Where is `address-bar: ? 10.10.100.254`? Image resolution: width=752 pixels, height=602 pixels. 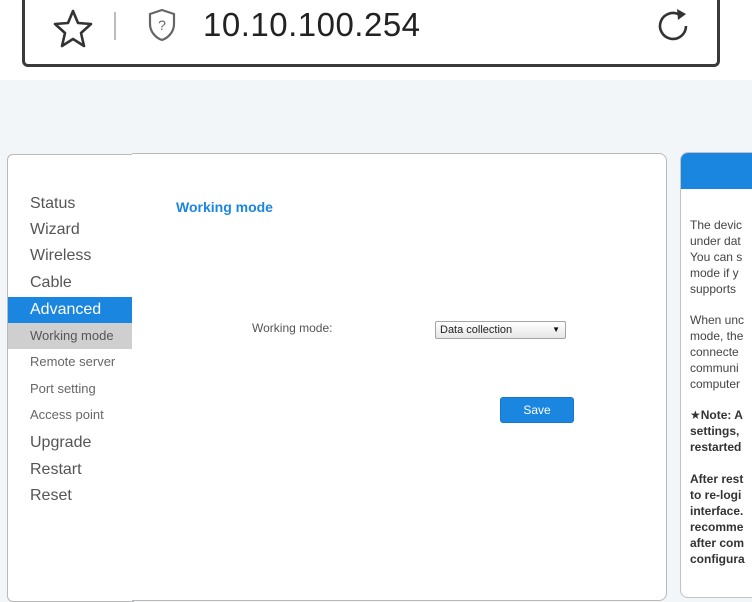
address-bar: ? 10.10.100.254 is located at coordinates (371, 33).